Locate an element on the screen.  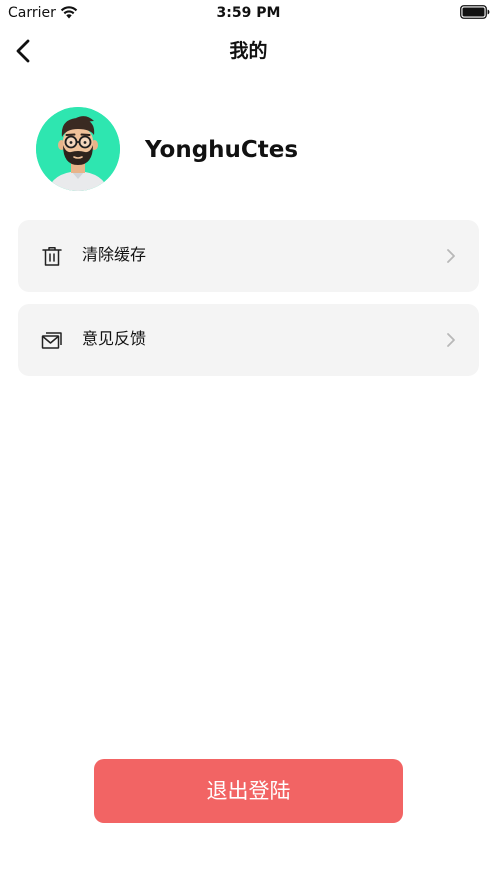
clear-cache-item: 清除缓存 is located at coordinates (248, 256).